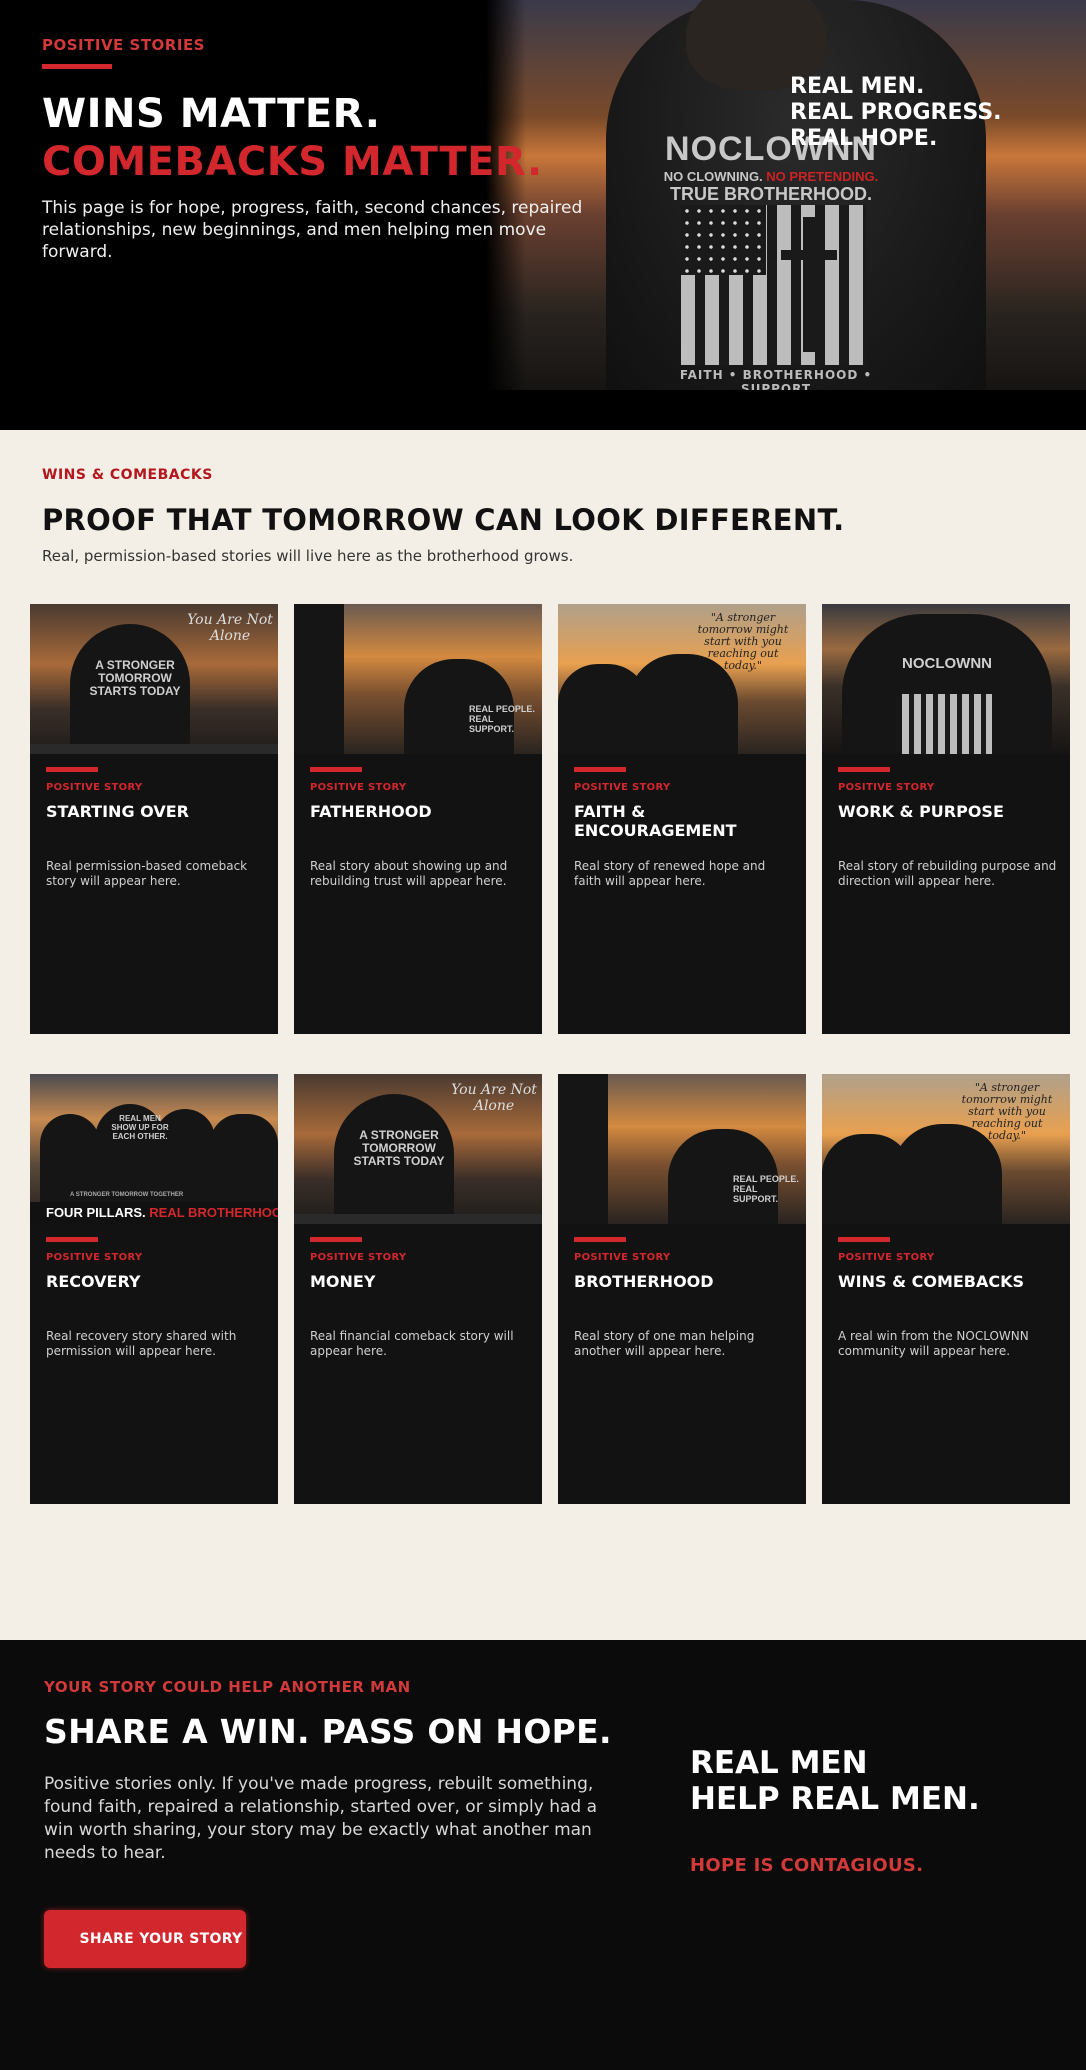 This screenshot has height=2070, width=1086. I want to click on hero-headline-line-1: WINS MATTER., so click(211, 114).